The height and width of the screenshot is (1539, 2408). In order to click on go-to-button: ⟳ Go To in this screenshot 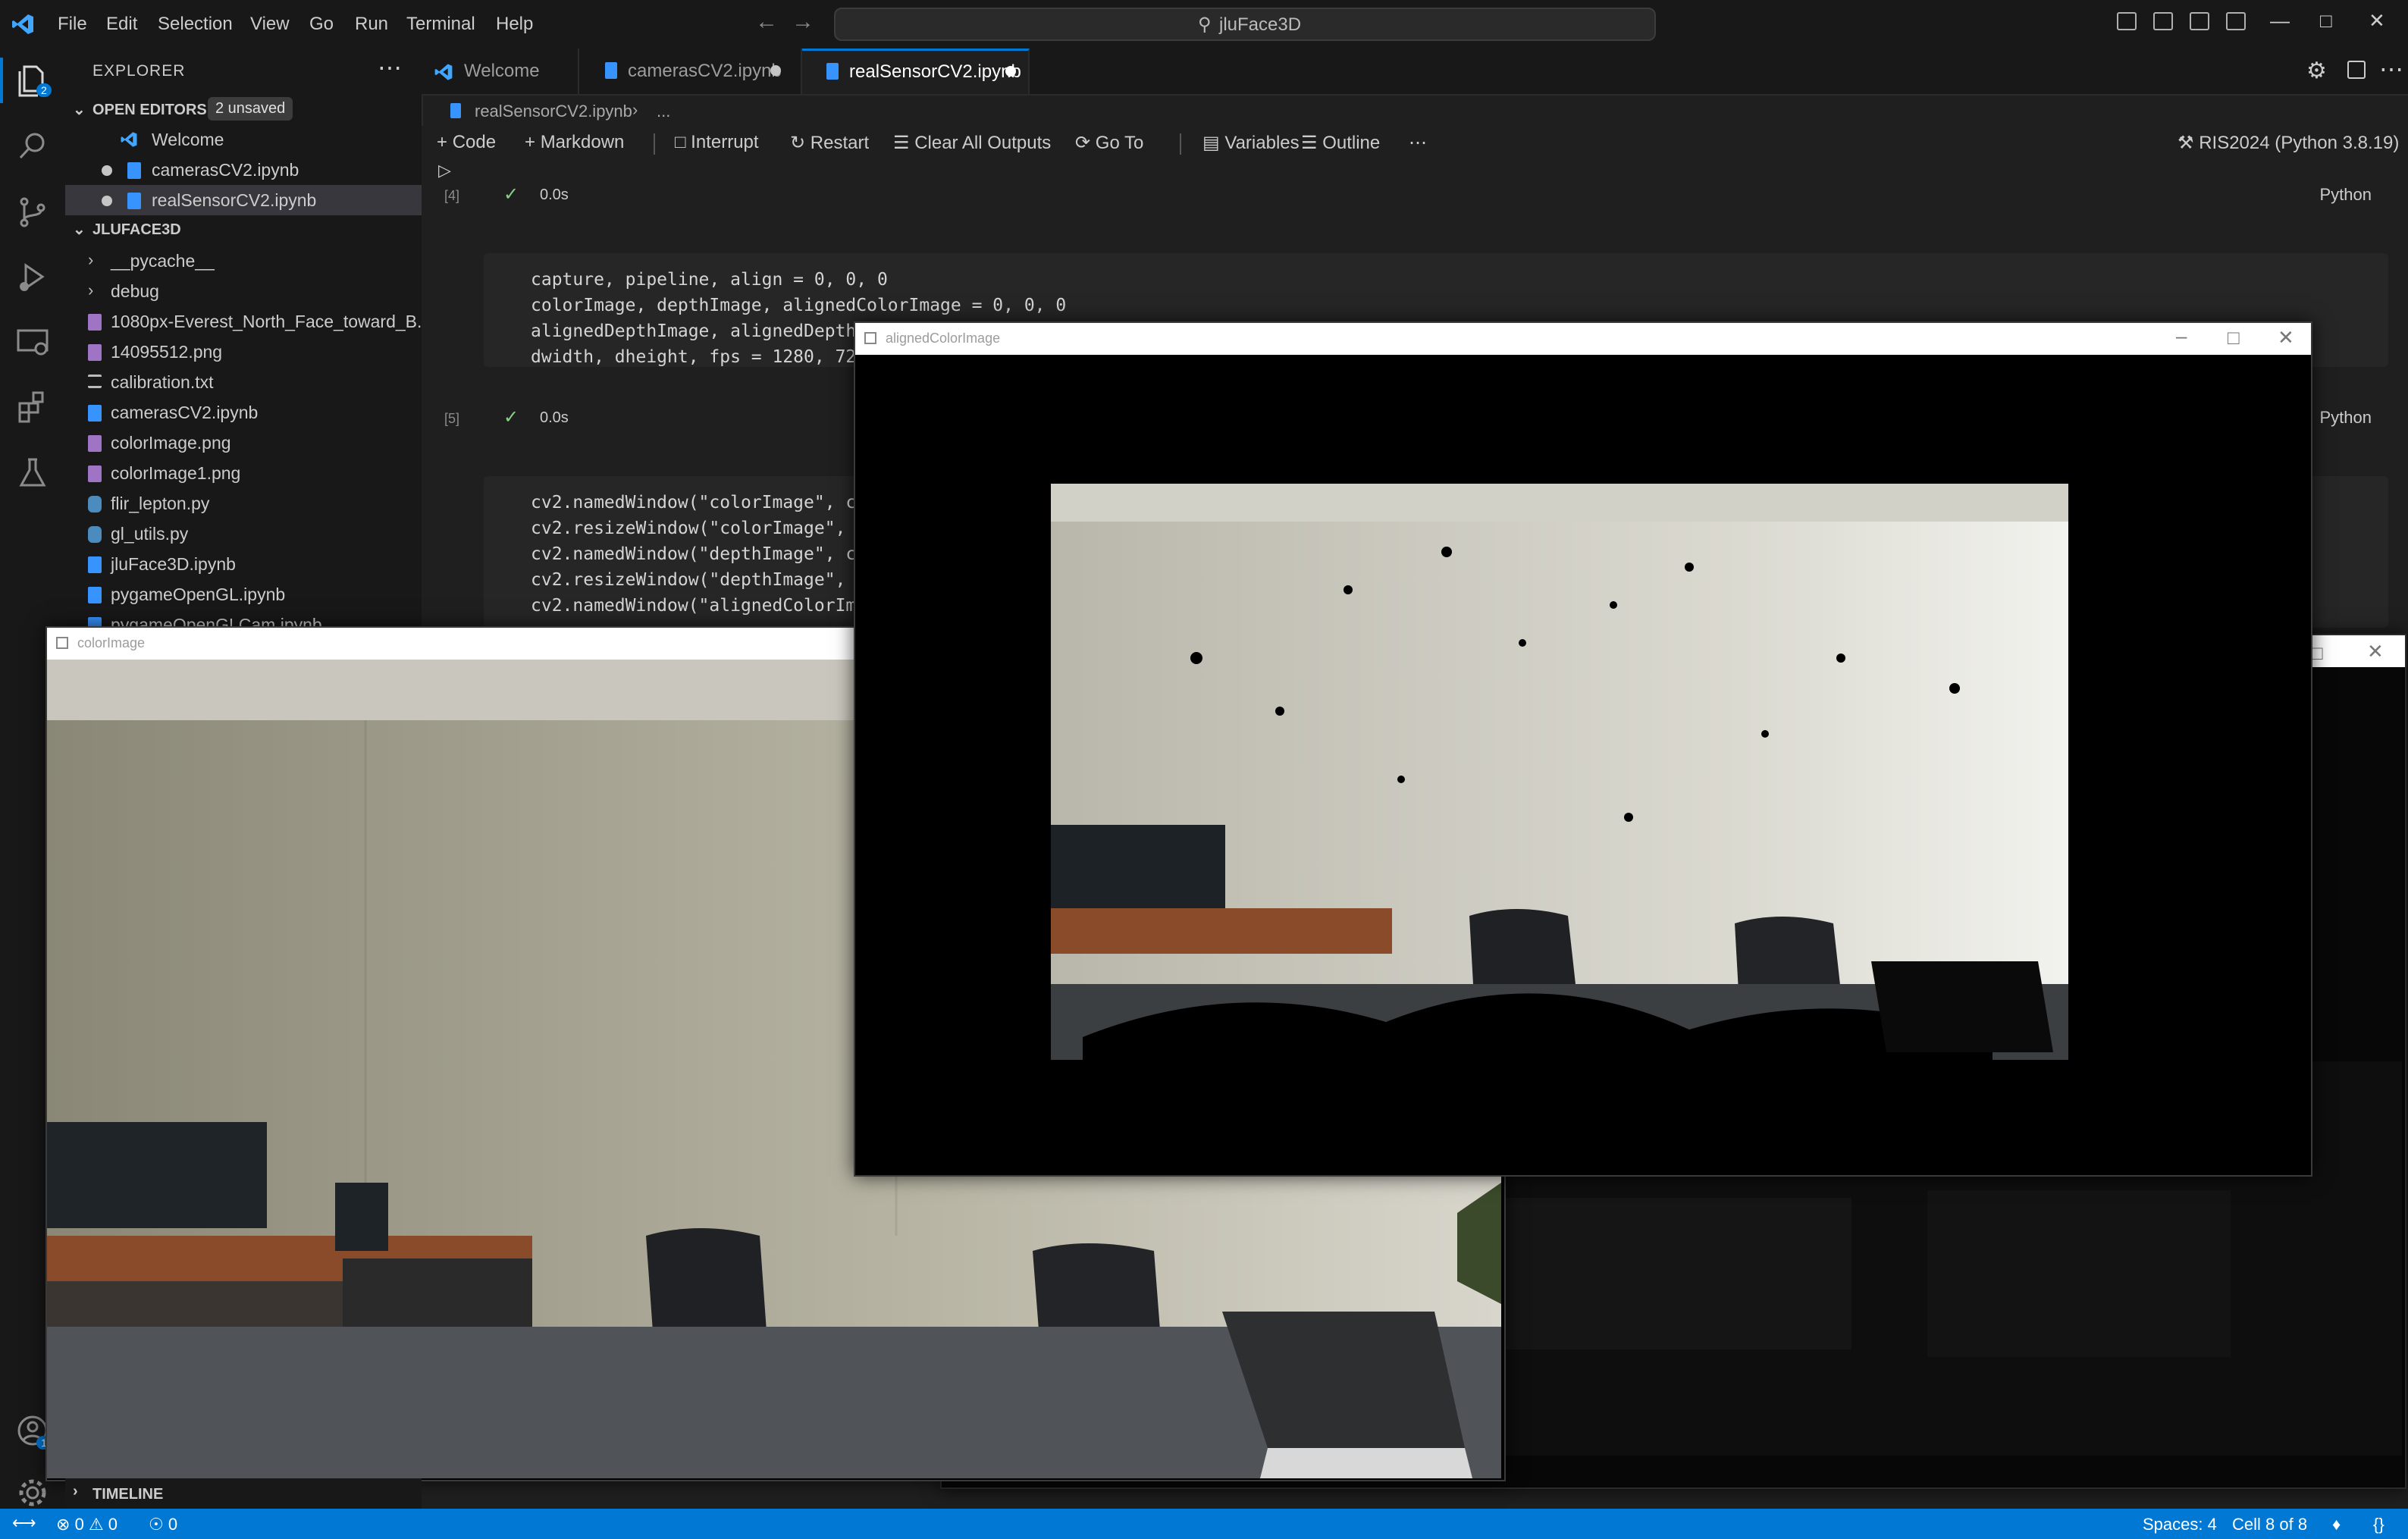, I will do `click(1109, 143)`.